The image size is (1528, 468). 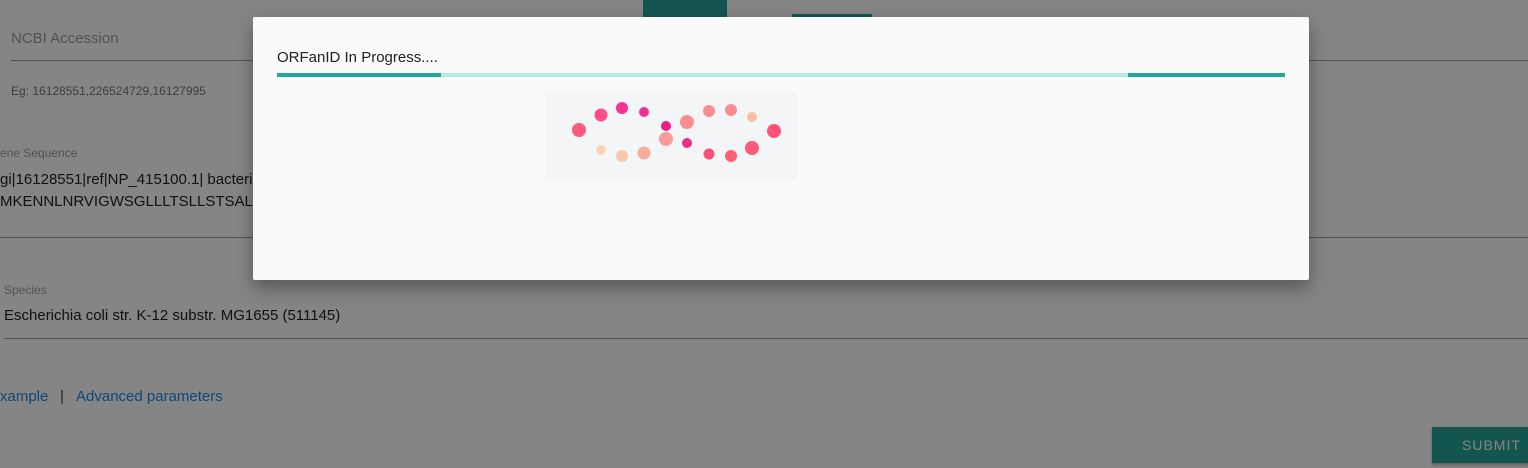 I want to click on loading-dots-animation, so click(x=671, y=136).